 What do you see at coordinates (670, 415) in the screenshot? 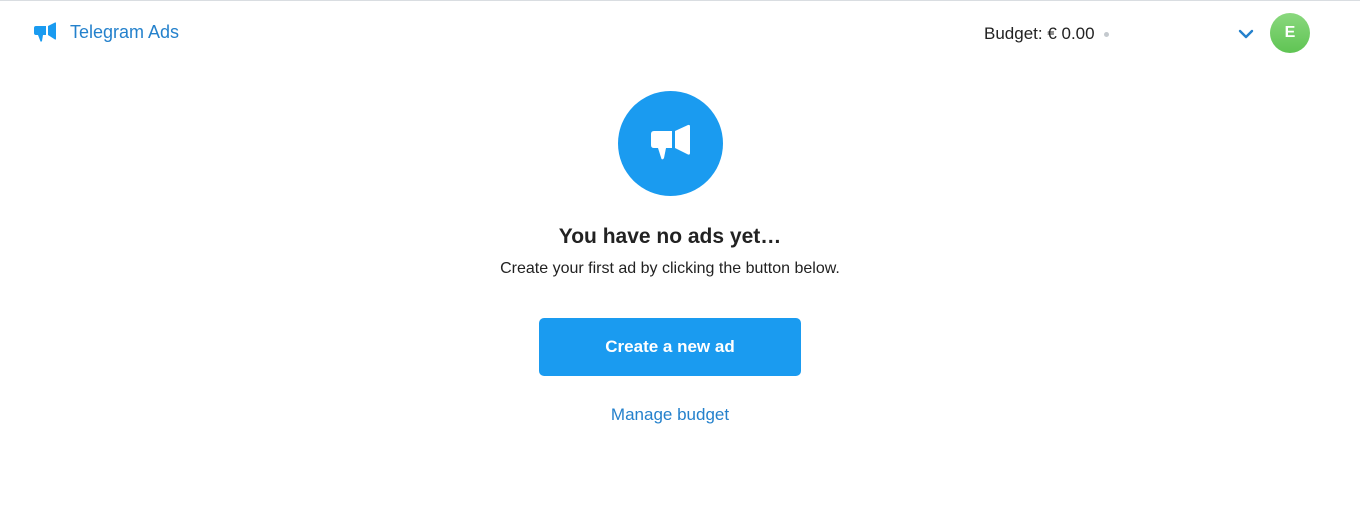
I see `manage-budget-link: Manage budget` at bounding box center [670, 415].